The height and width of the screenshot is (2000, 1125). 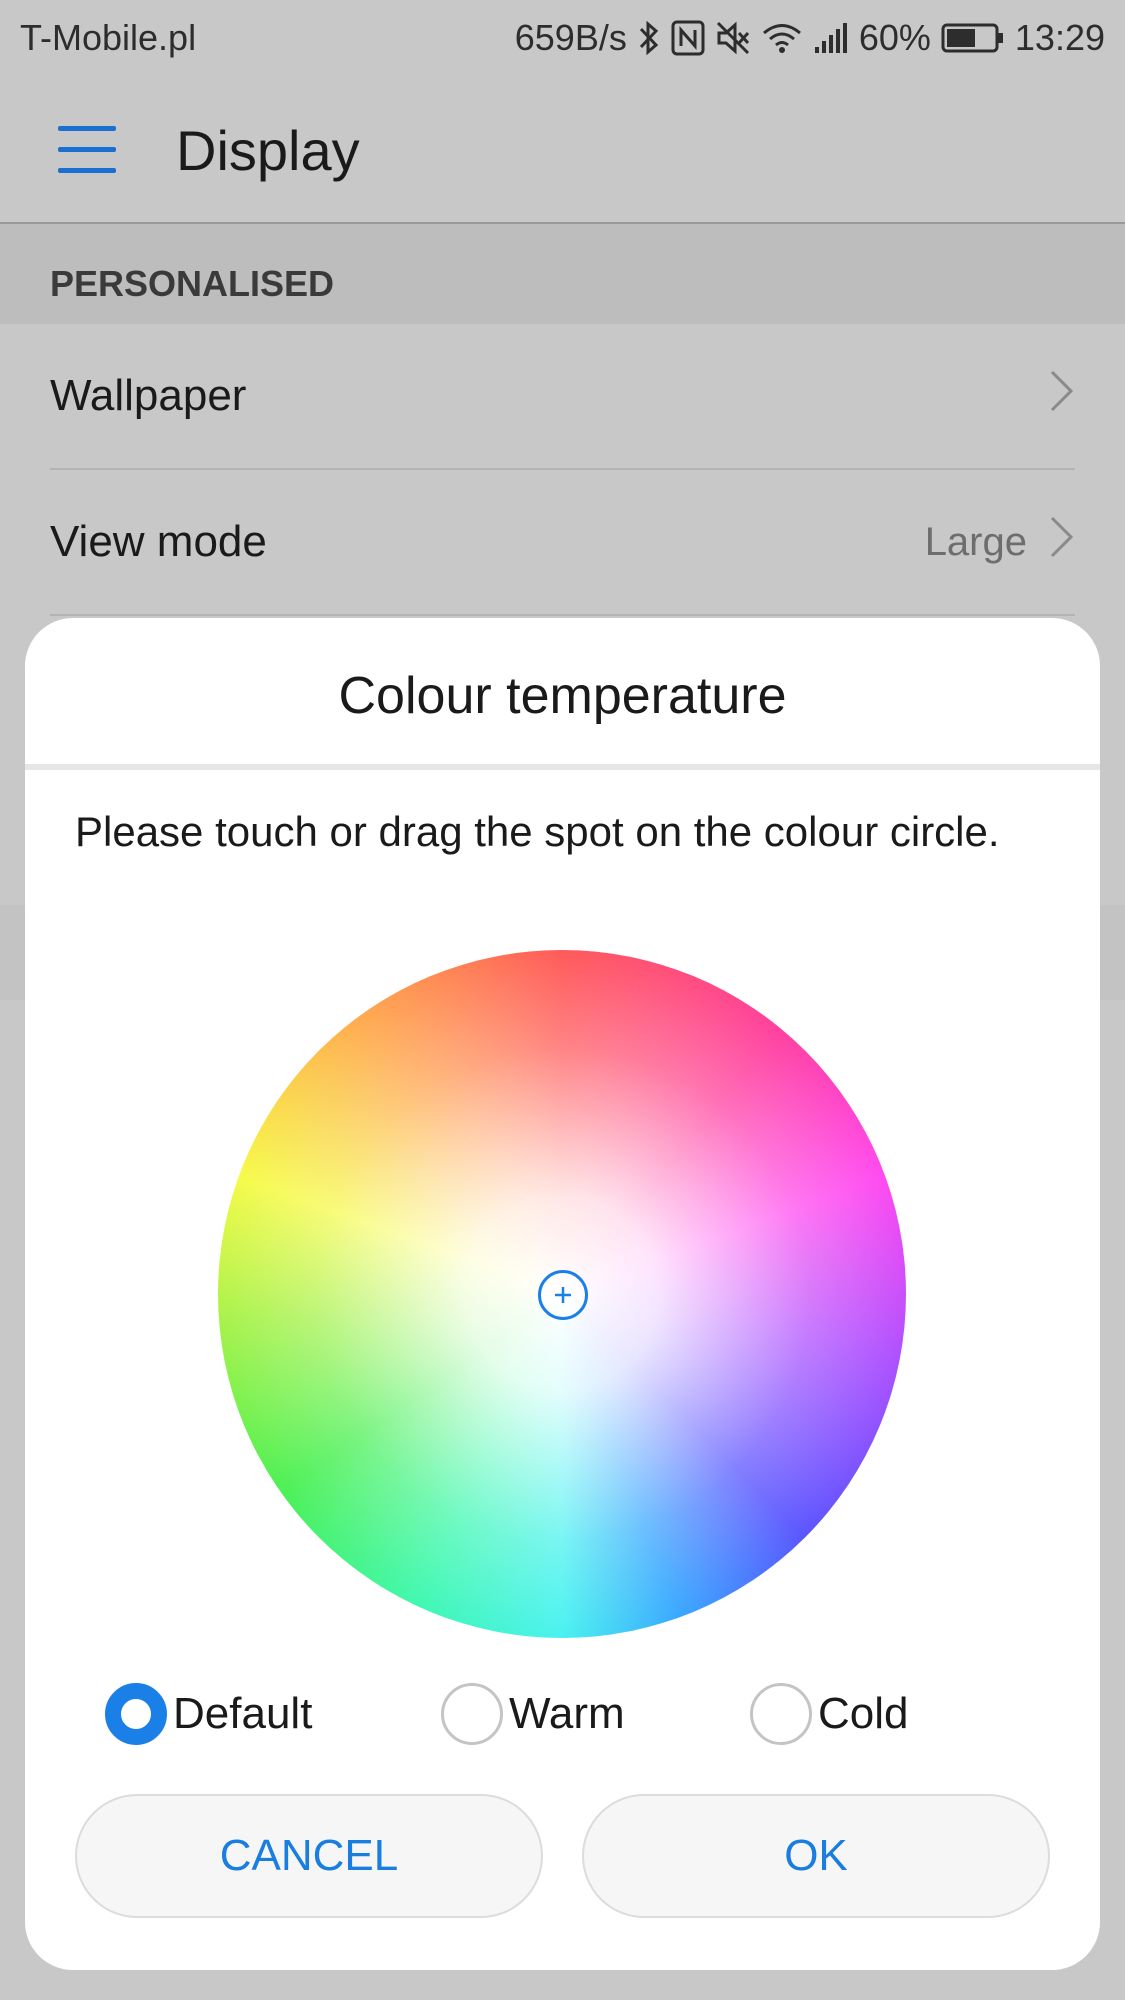 What do you see at coordinates (810, 38) in the screenshot?
I see `status-icons: 659B/s 60% 13:29` at bounding box center [810, 38].